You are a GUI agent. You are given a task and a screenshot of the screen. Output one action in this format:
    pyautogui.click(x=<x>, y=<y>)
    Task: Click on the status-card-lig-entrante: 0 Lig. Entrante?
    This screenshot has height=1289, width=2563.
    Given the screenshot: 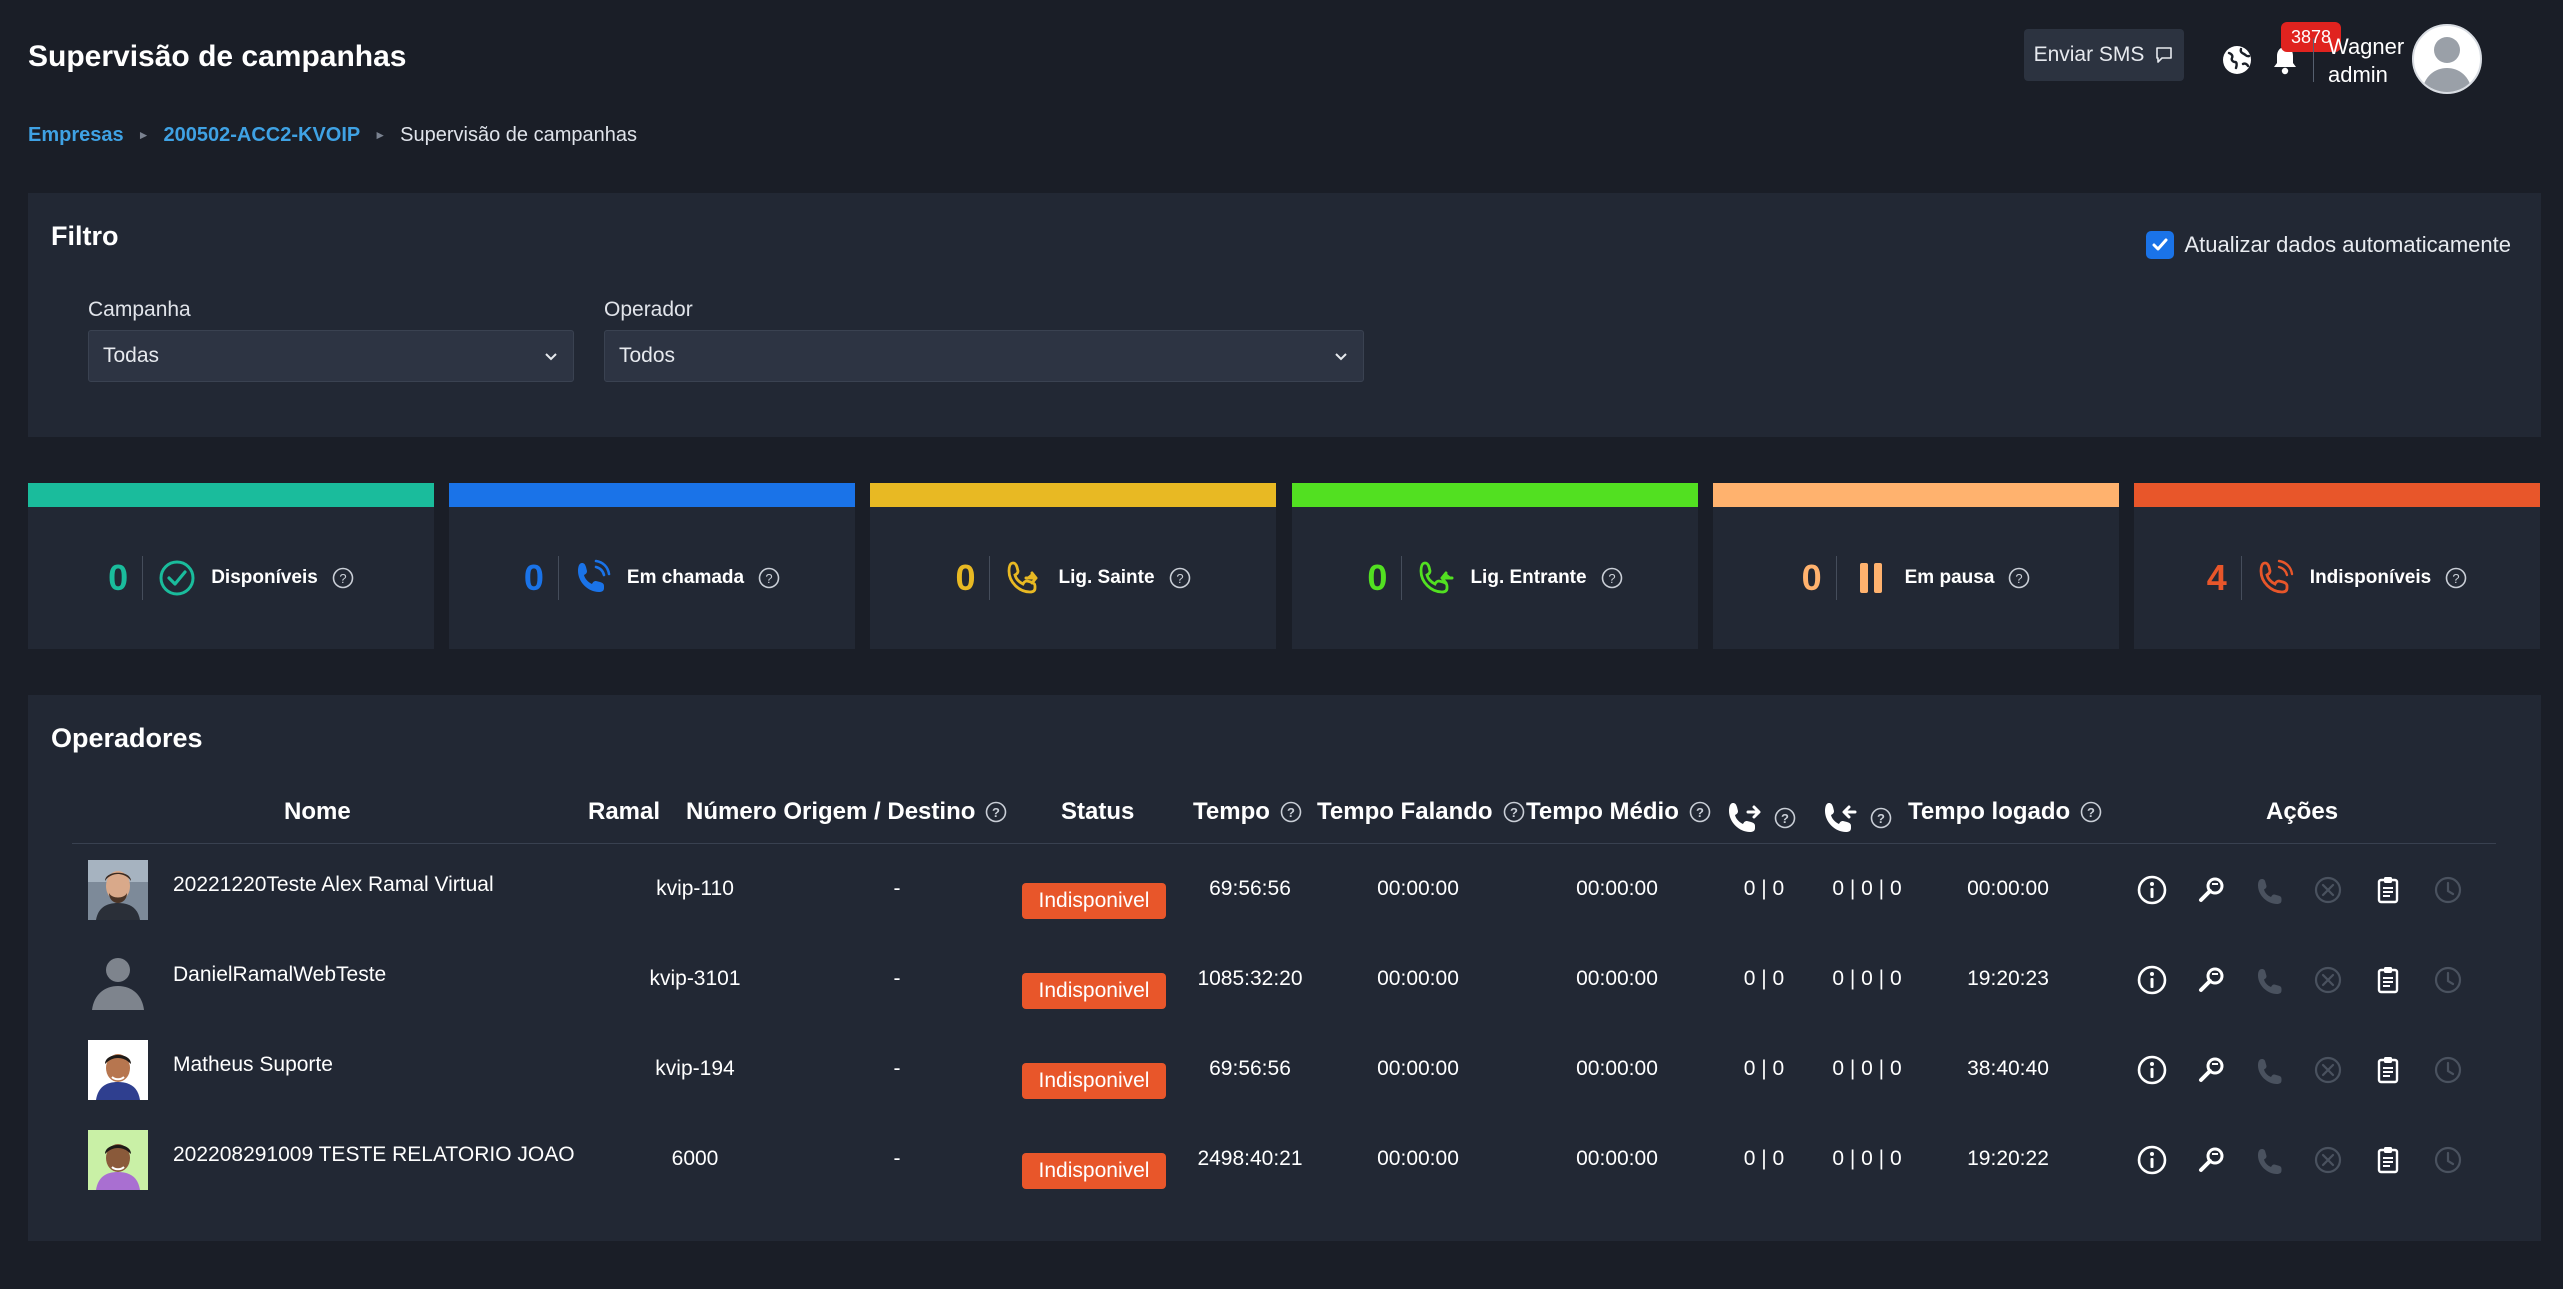 What is the action you would take?
    pyautogui.click(x=1495, y=566)
    